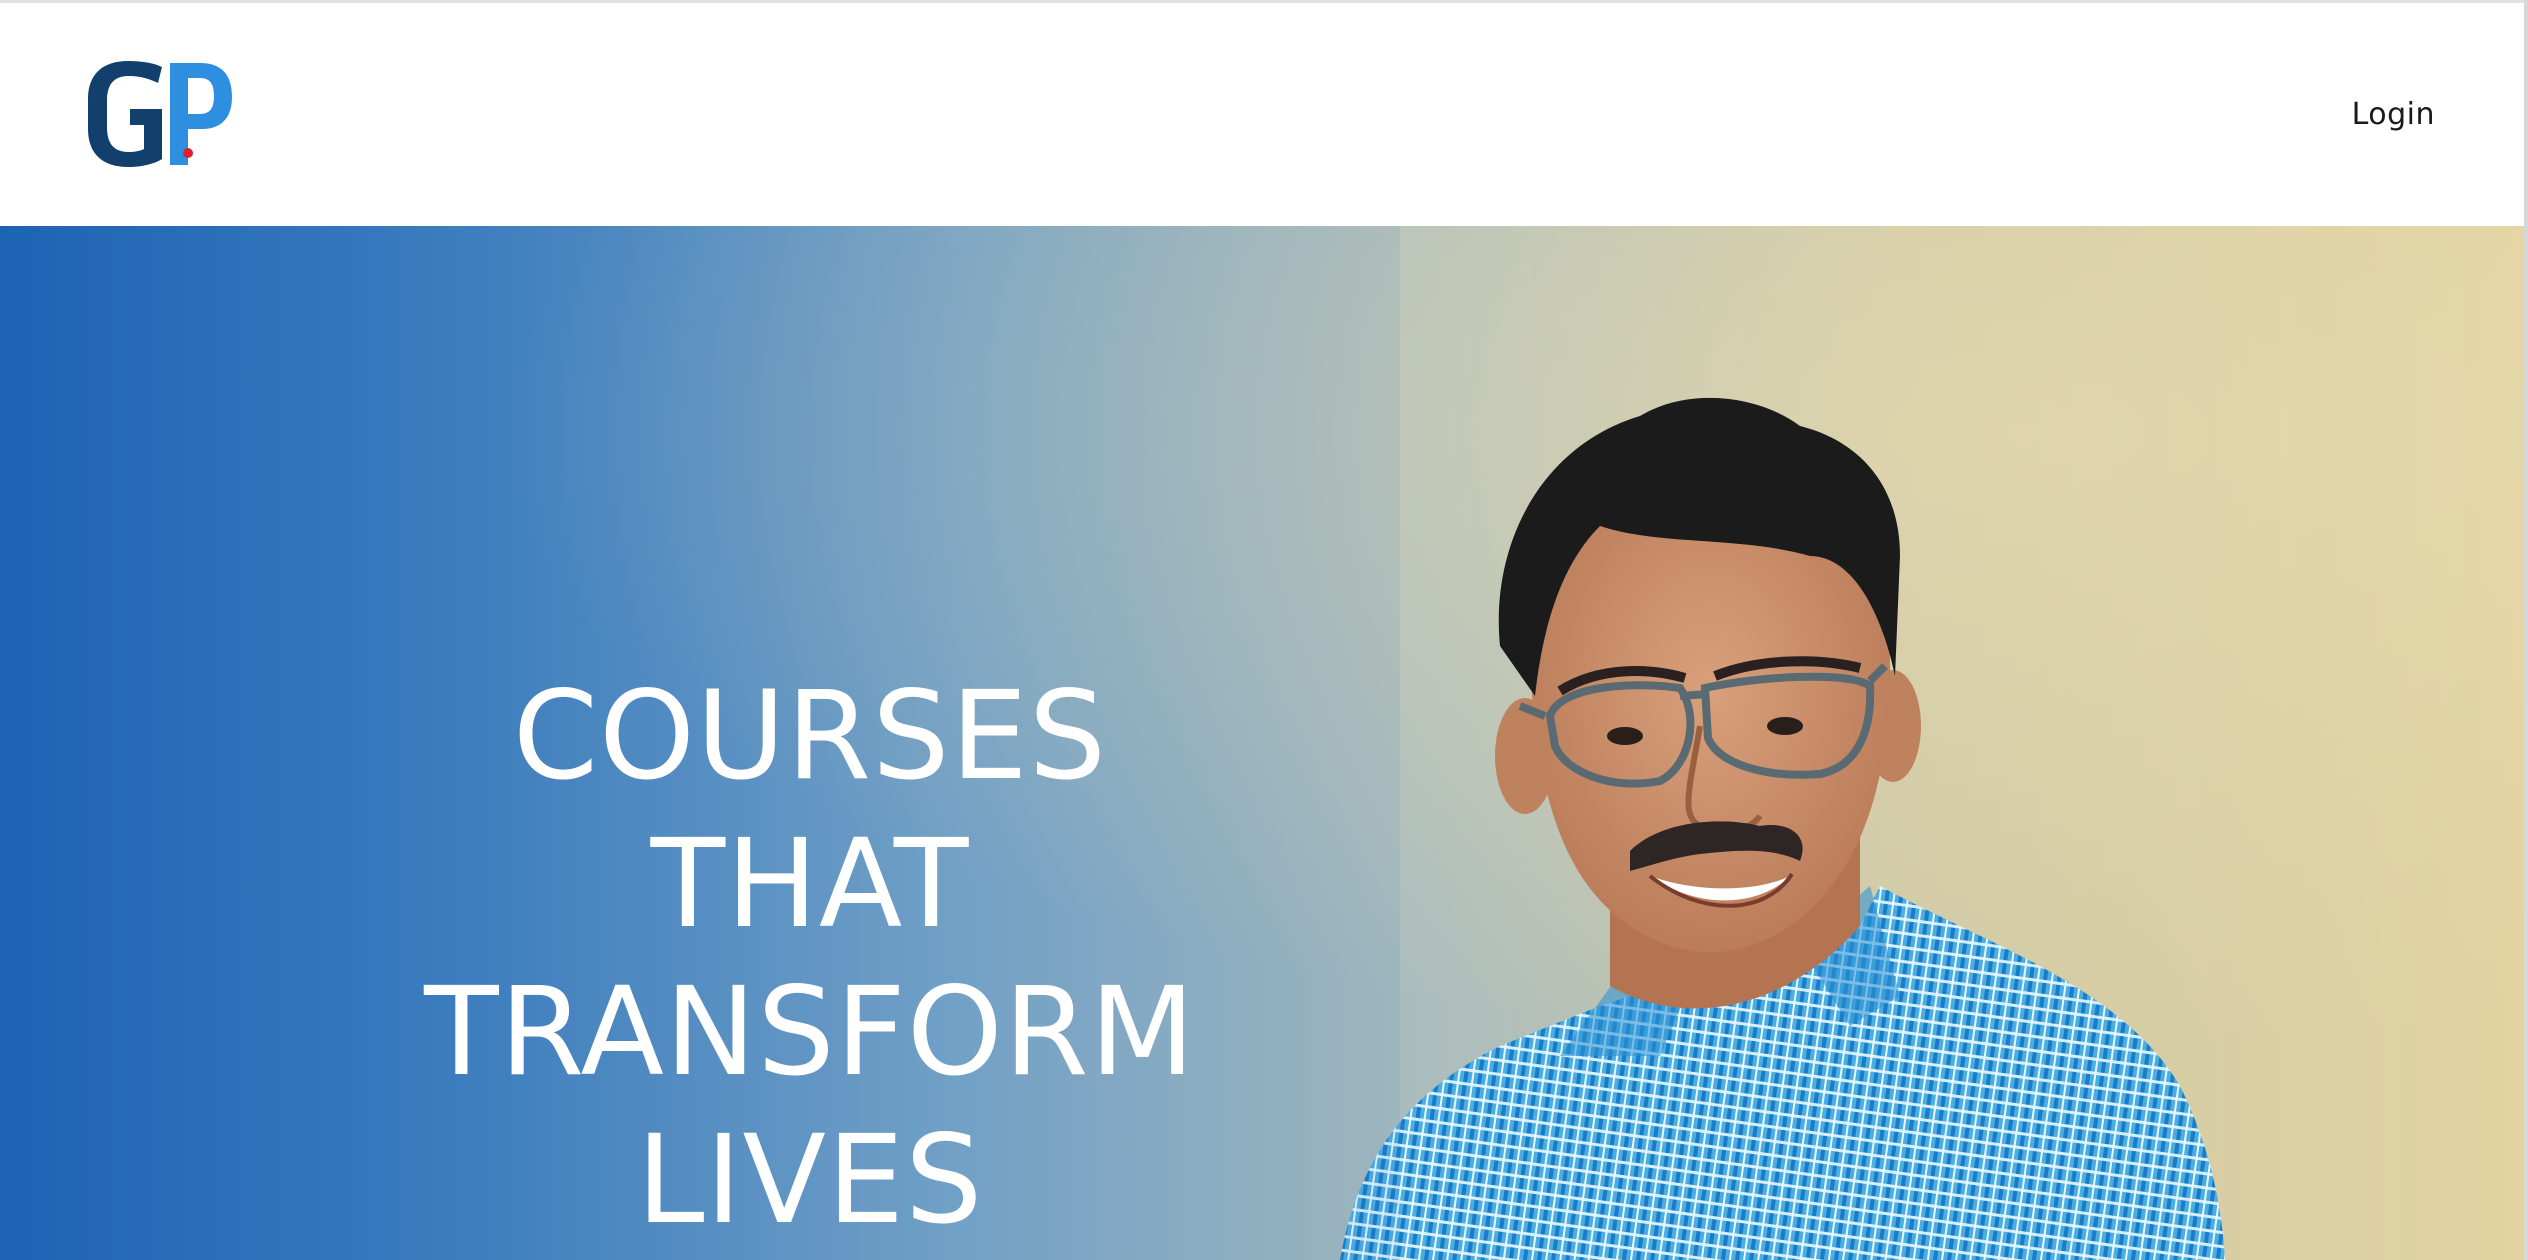 The height and width of the screenshot is (1260, 2528). I want to click on hero-headline-line: COURSES, so click(810, 736).